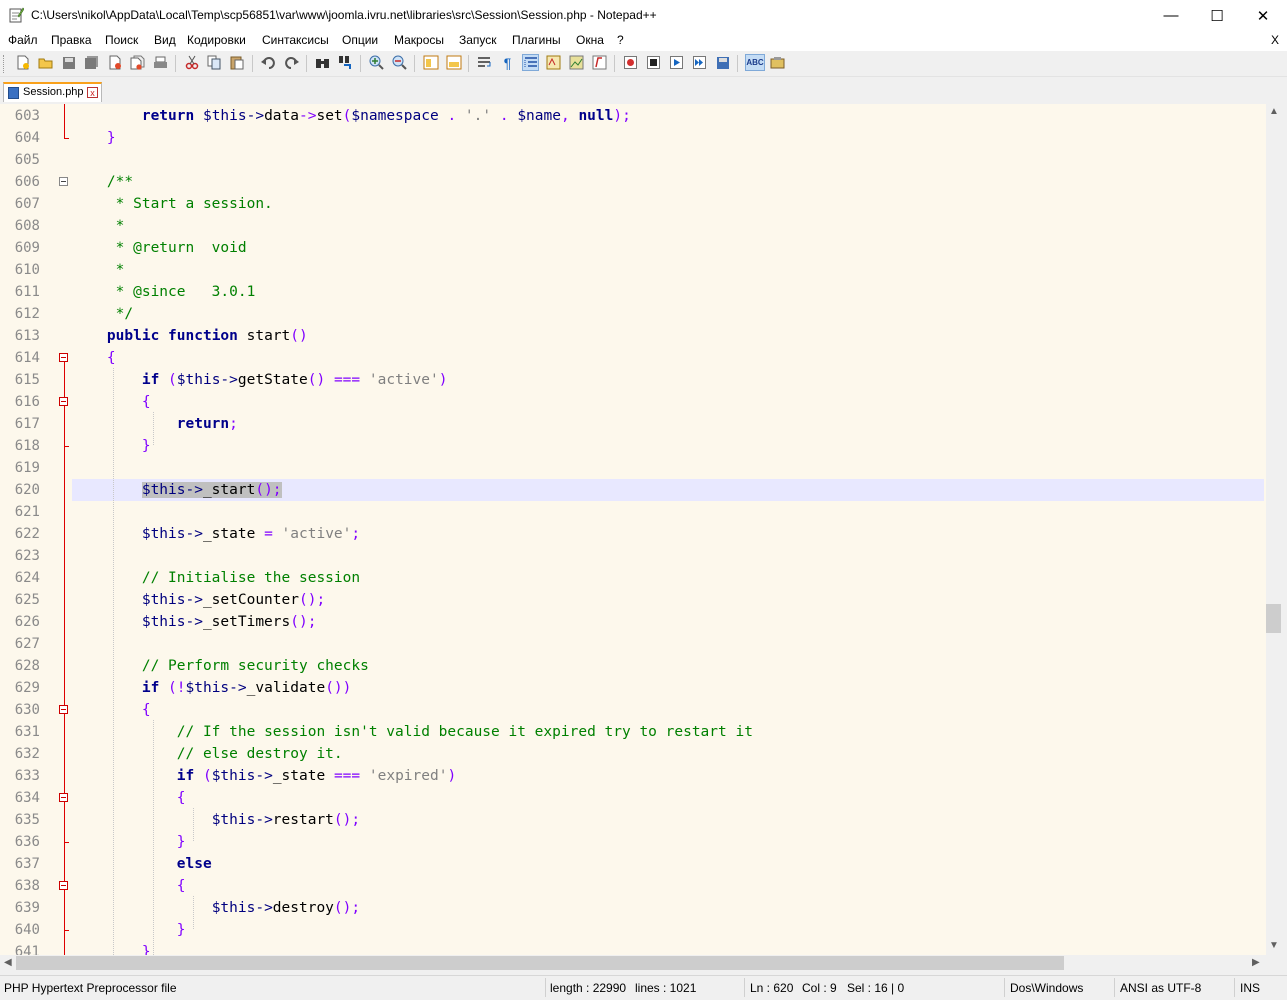 The image size is (1287, 1000). I want to click on status-lines: lines : 1021, so click(666, 988).